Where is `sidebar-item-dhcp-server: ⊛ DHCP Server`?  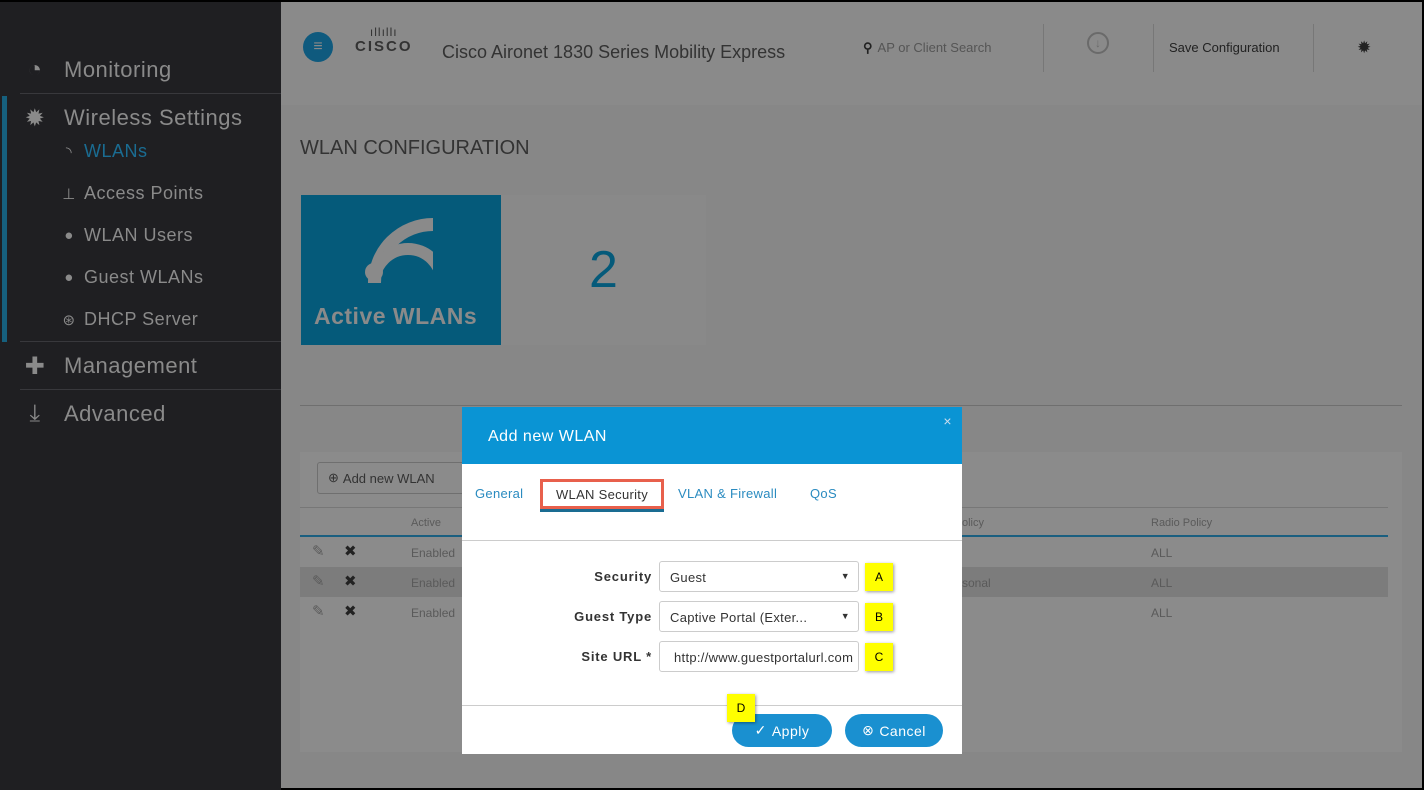
sidebar-item-dhcp-server: ⊛ DHCP Server is located at coordinates (129, 319).